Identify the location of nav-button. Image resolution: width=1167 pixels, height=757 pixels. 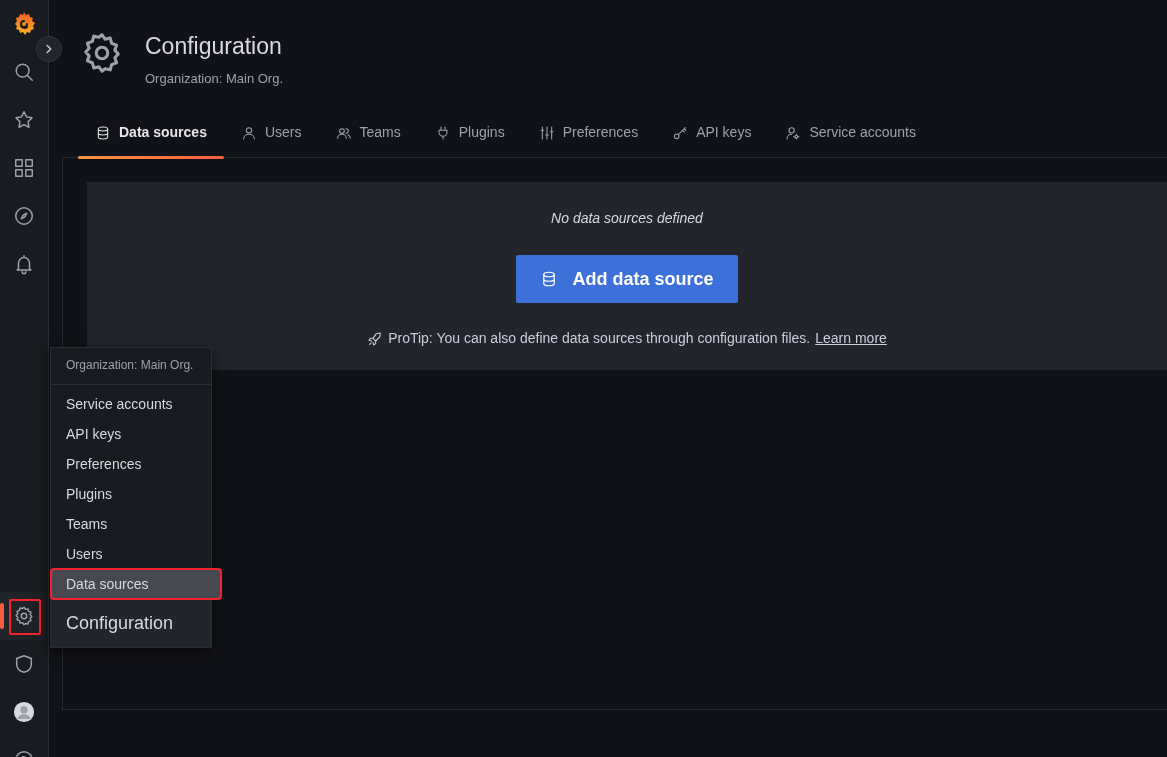
(24, 616).